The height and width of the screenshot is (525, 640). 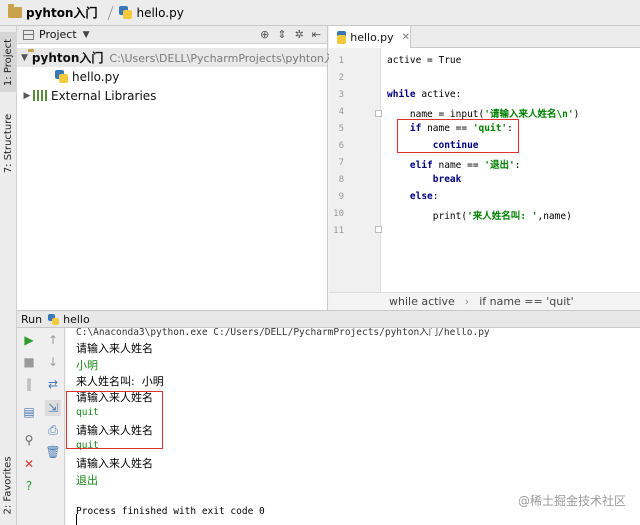 What do you see at coordinates (29, 486) in the screenshot?
I see `help-icon: ?` at bounding box center [29, 486].